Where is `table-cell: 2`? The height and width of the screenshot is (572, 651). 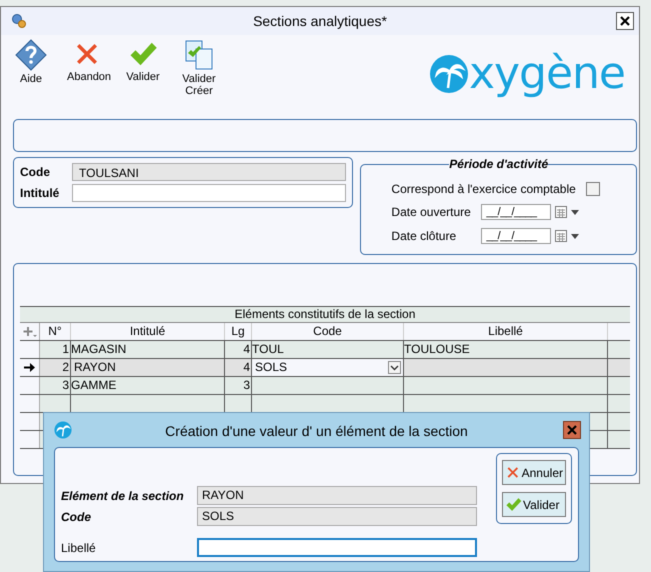 table-cell: 2 is located at coordinates (55, 367).